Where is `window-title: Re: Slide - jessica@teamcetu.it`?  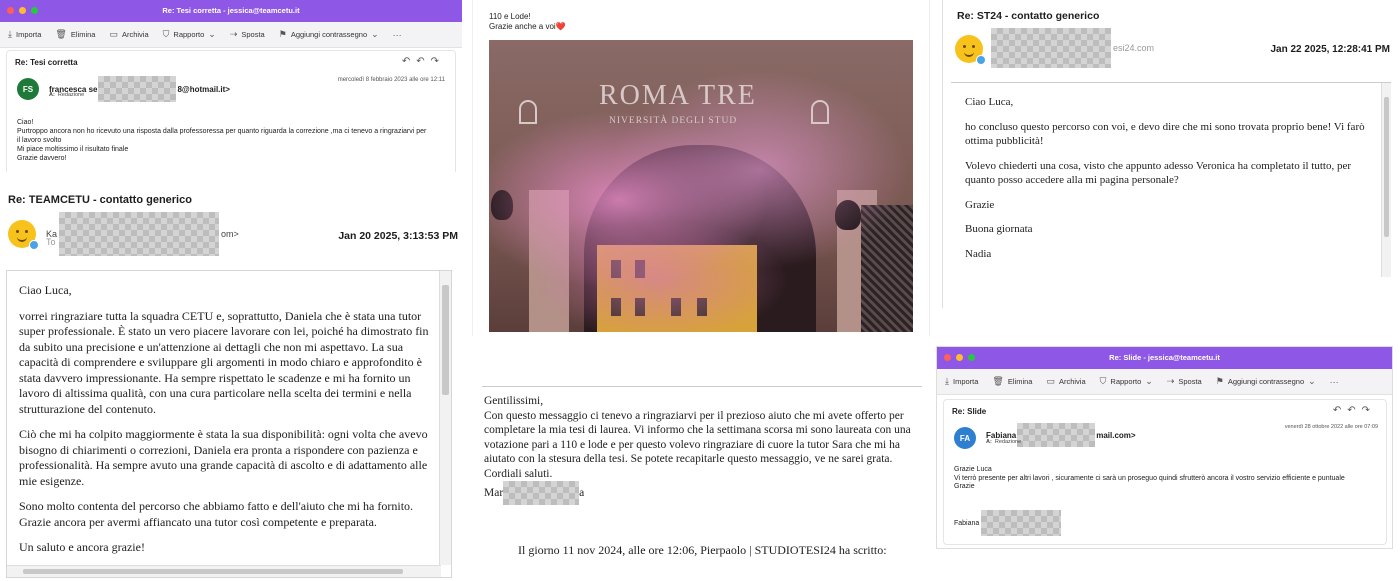 window-title: Re: Slide - jessica@teamcetu.it is located at coordinates (1164, 357).